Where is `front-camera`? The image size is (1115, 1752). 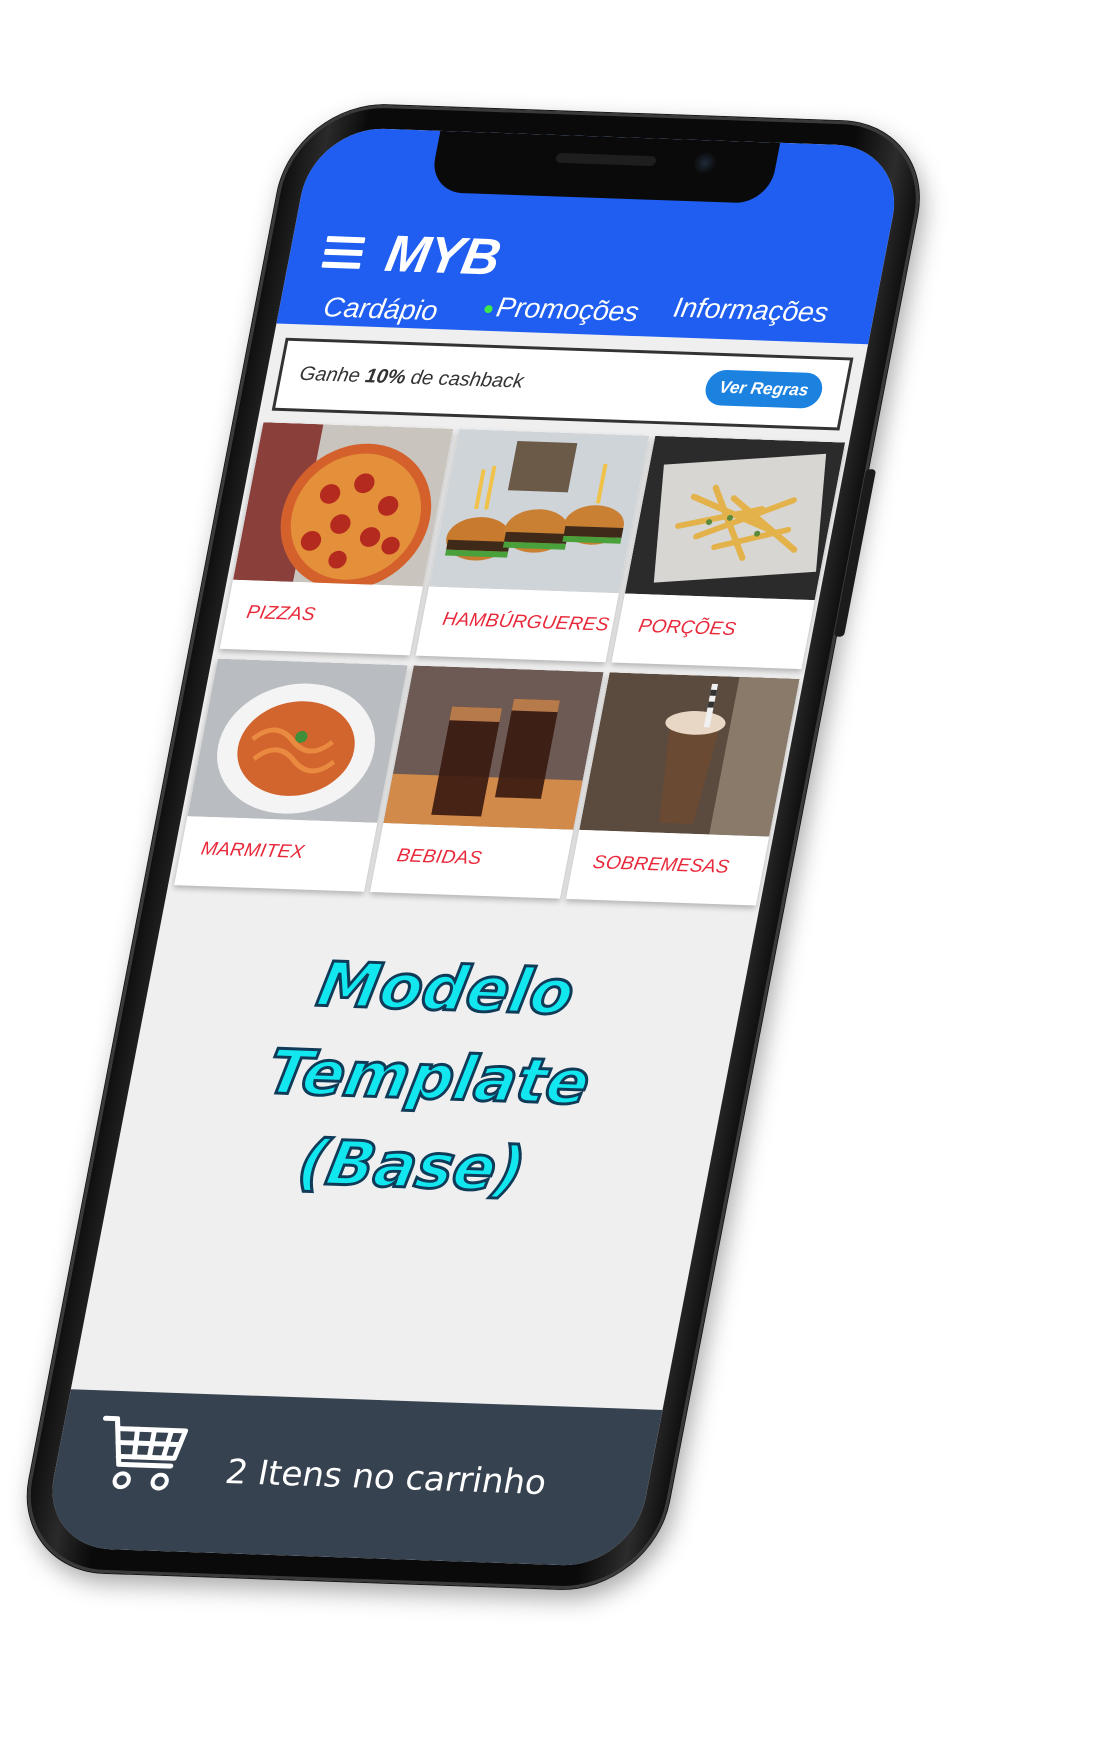
front-camera is located at coordinates (704, 163).